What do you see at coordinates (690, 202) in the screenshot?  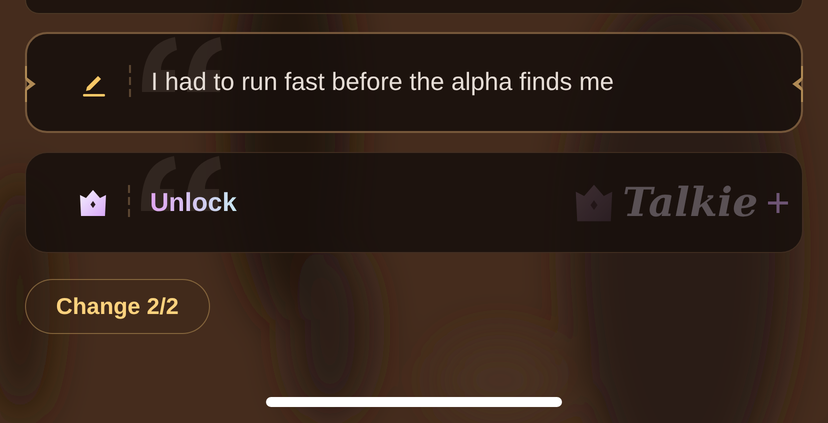 I see `brand-logo: Talkie` at bounding box center [690, 202].